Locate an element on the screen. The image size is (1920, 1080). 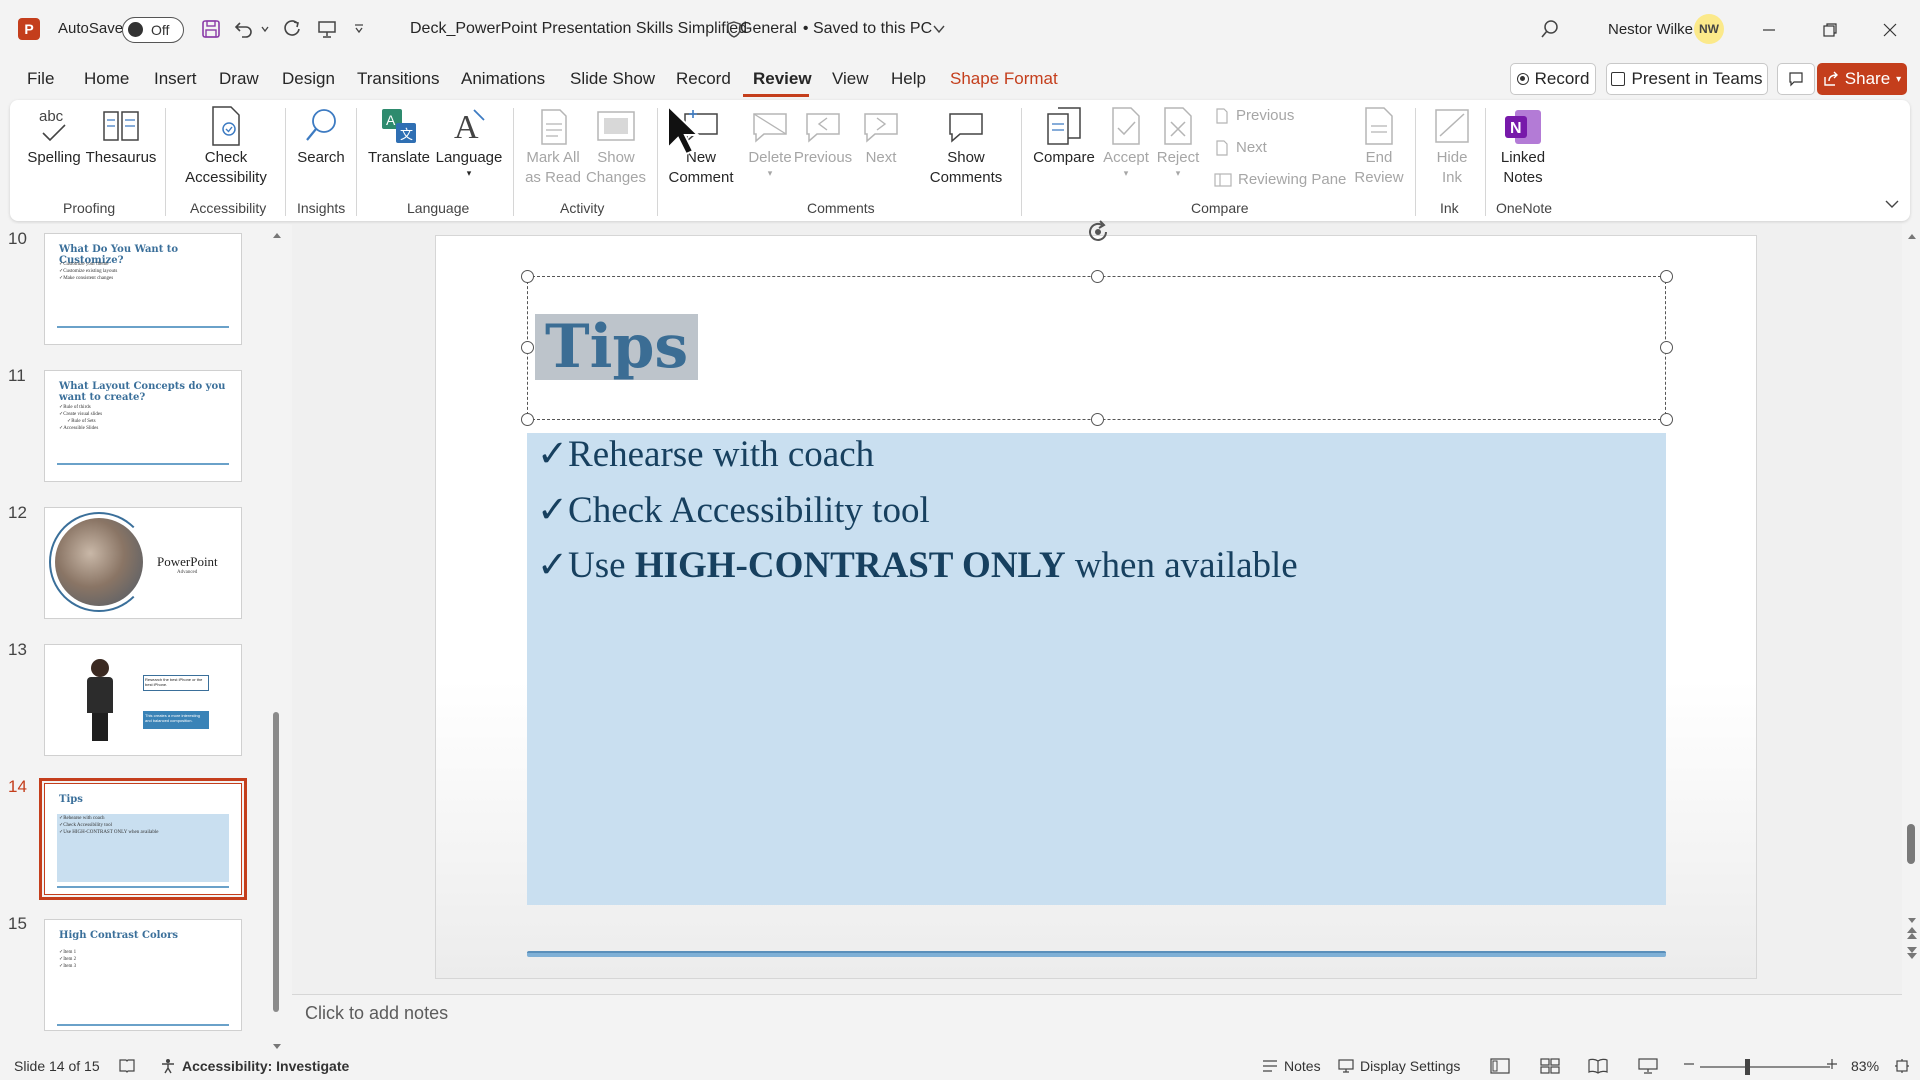
language-icon: A is located at coordinates (469, 126).